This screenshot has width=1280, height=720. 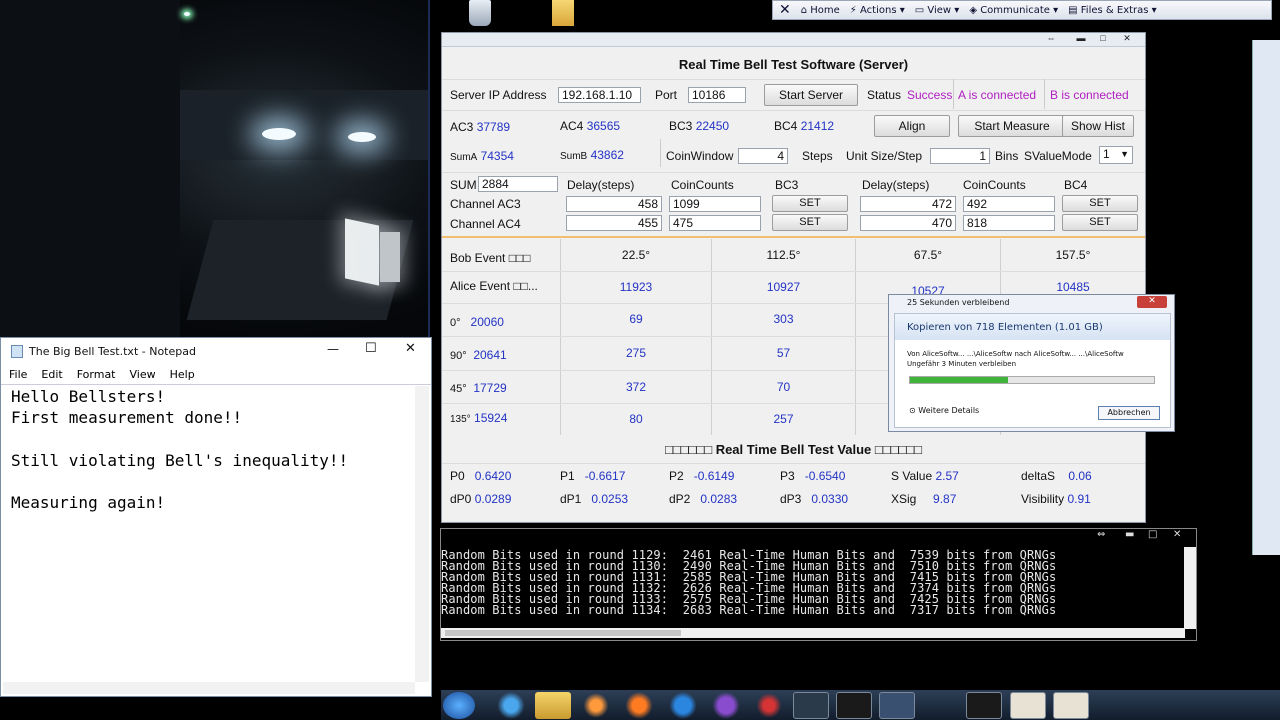 I want to click on internet-explorer-icon, so click(x=511, y=705).